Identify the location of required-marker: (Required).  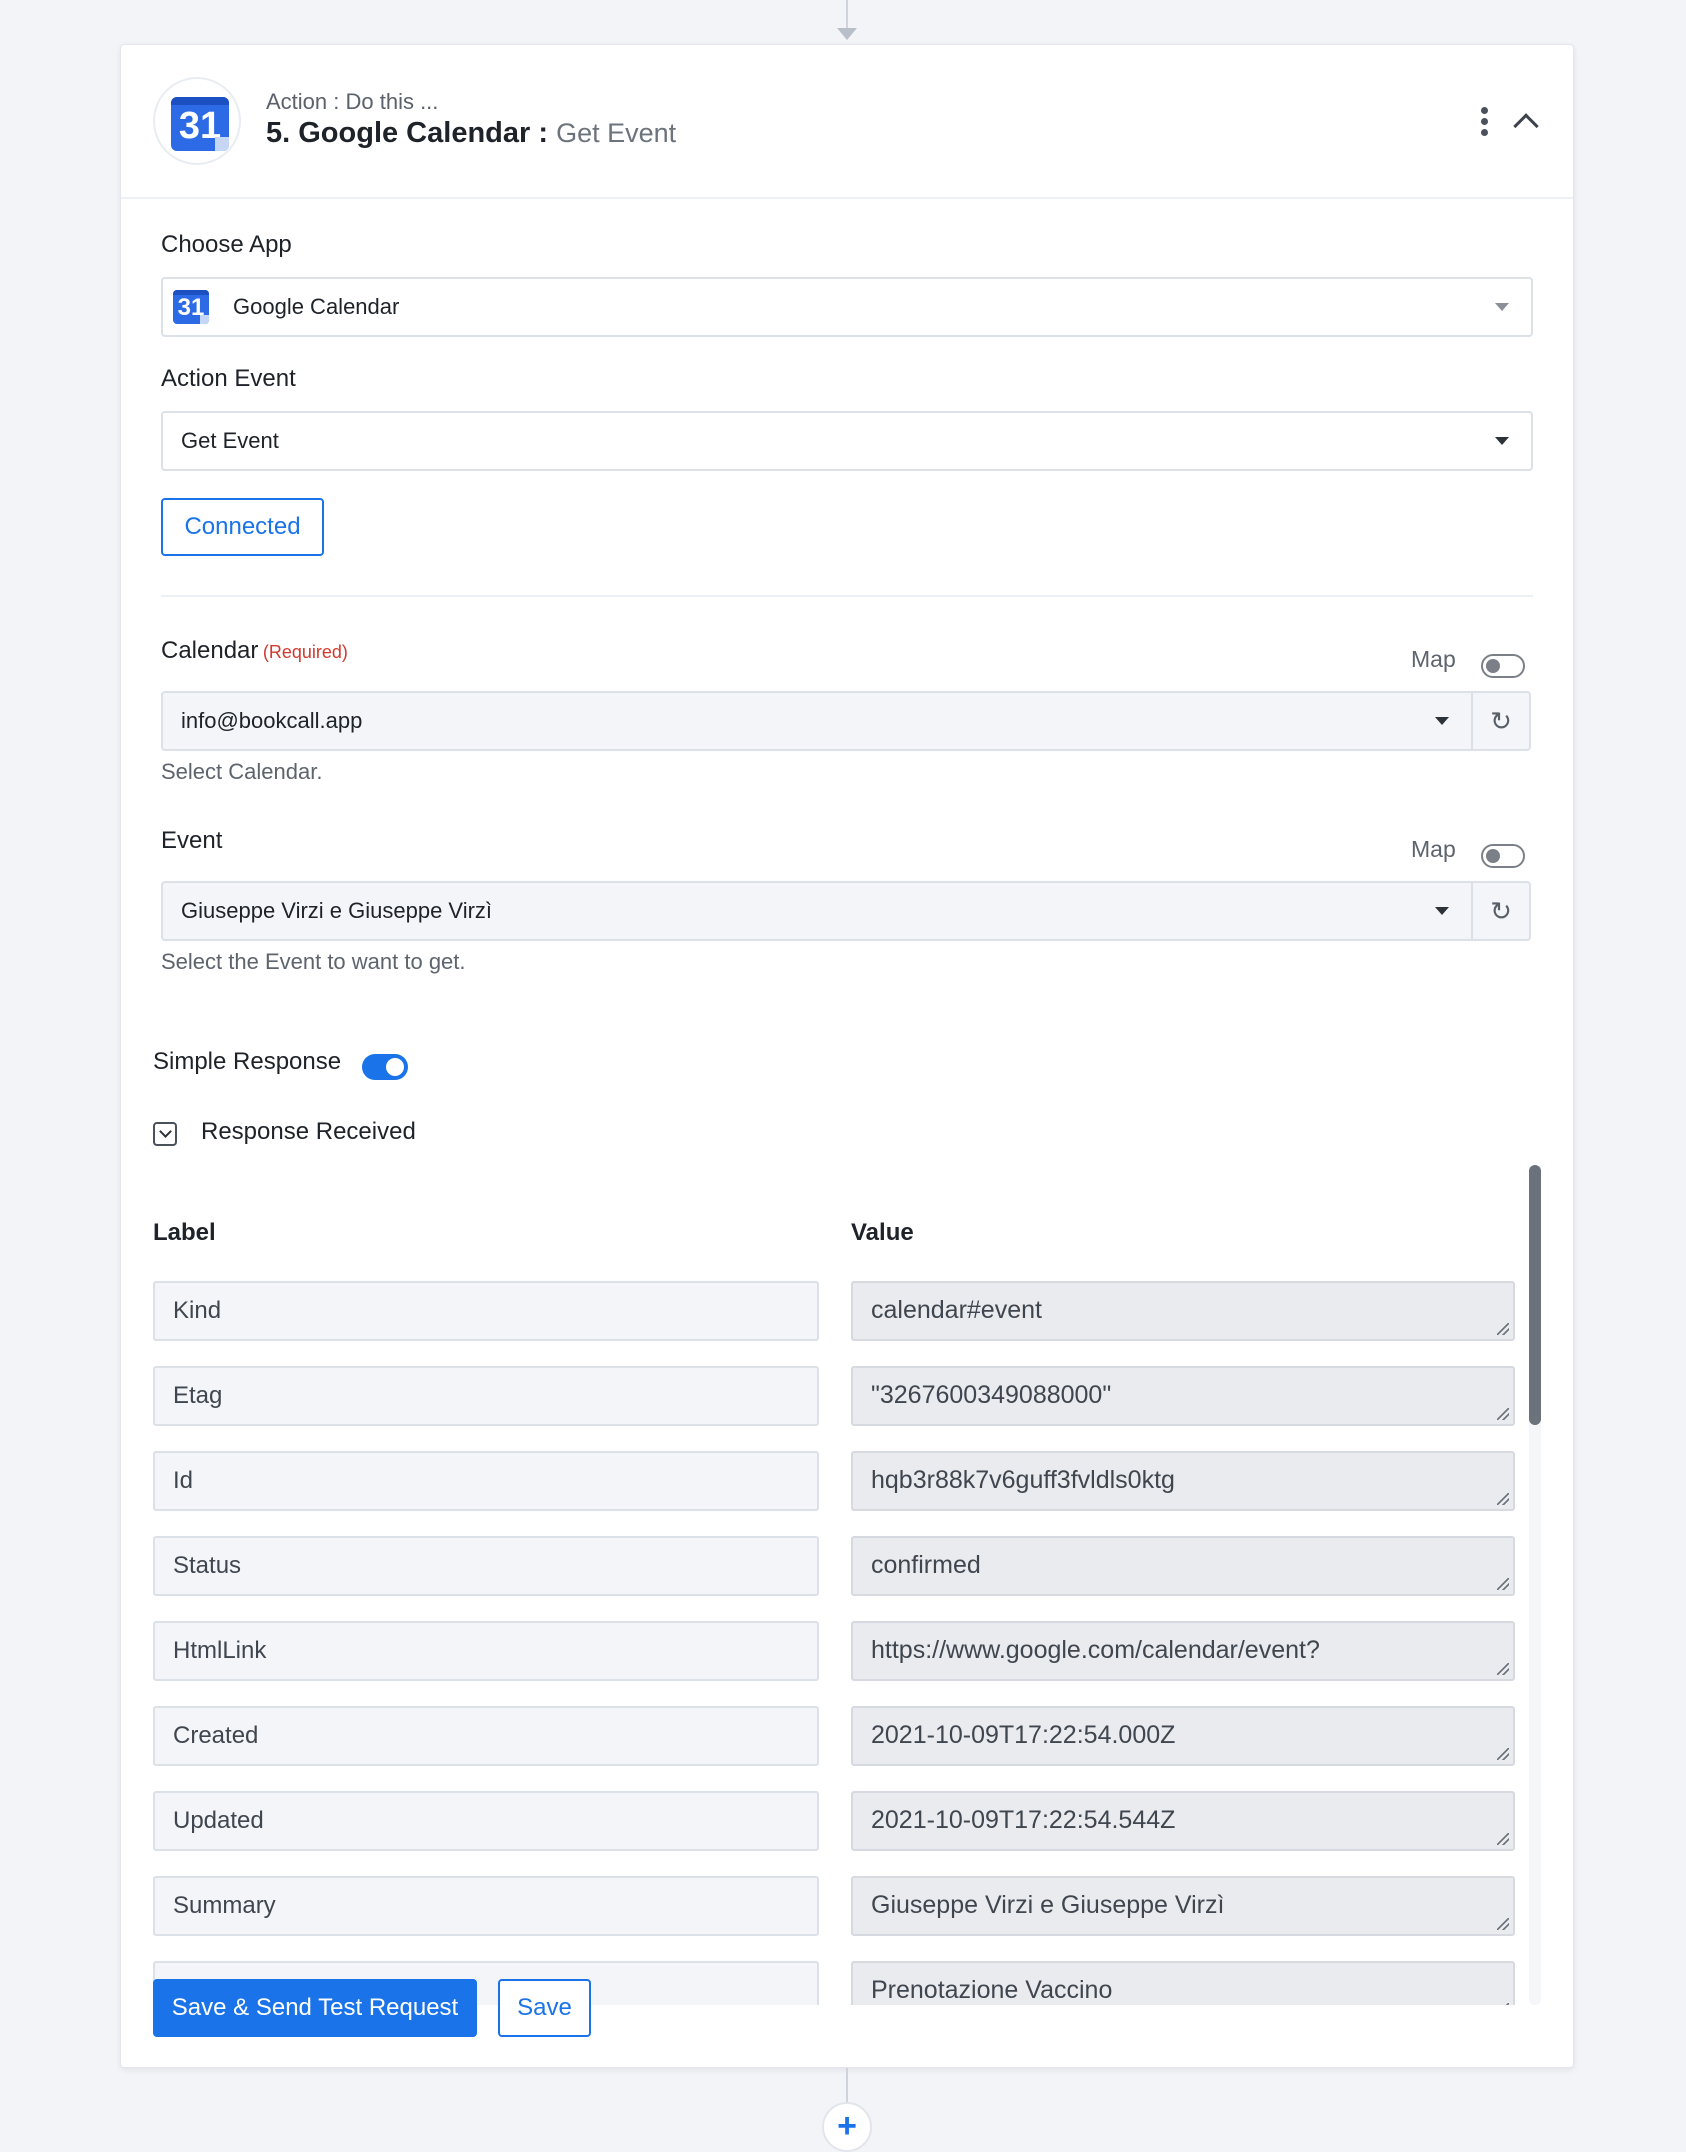
(305, 652).